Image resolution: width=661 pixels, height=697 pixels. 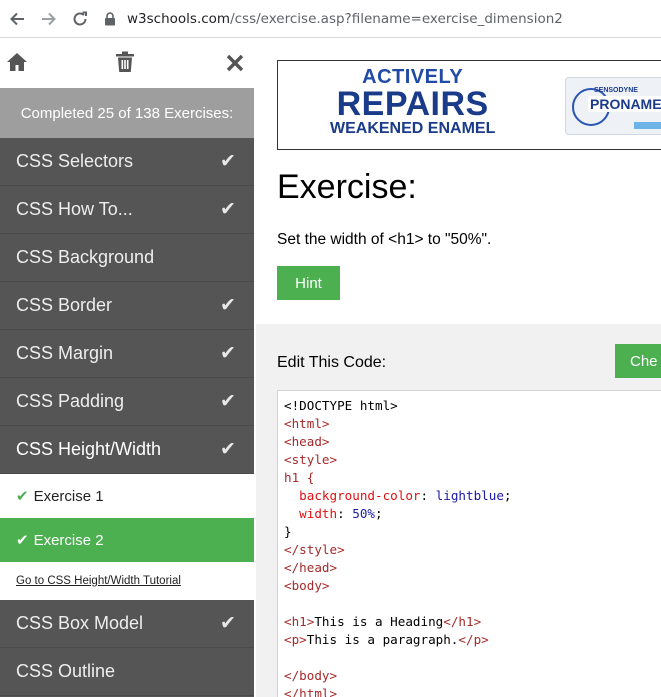 What do you see at coordinates (638, 361) in the screenshot?
I see `check-answer-button: Che` at bounding box center [638, 361].